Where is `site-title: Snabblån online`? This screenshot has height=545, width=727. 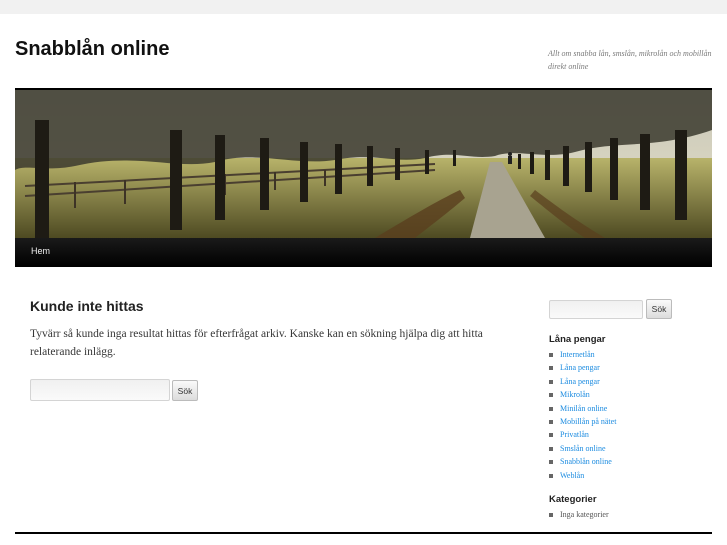 site-title: Snabblån online is located at coordinates (92, 49).